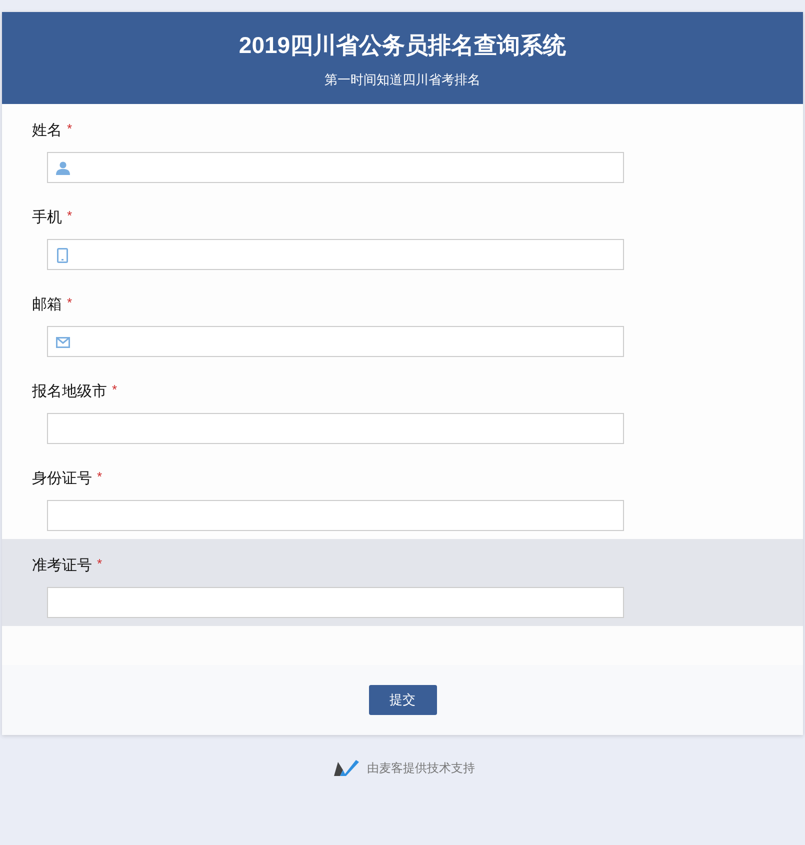  Describe the element at coordinates (62, 566) in the screenshot. I see `field-label: 准考证号` at that location.